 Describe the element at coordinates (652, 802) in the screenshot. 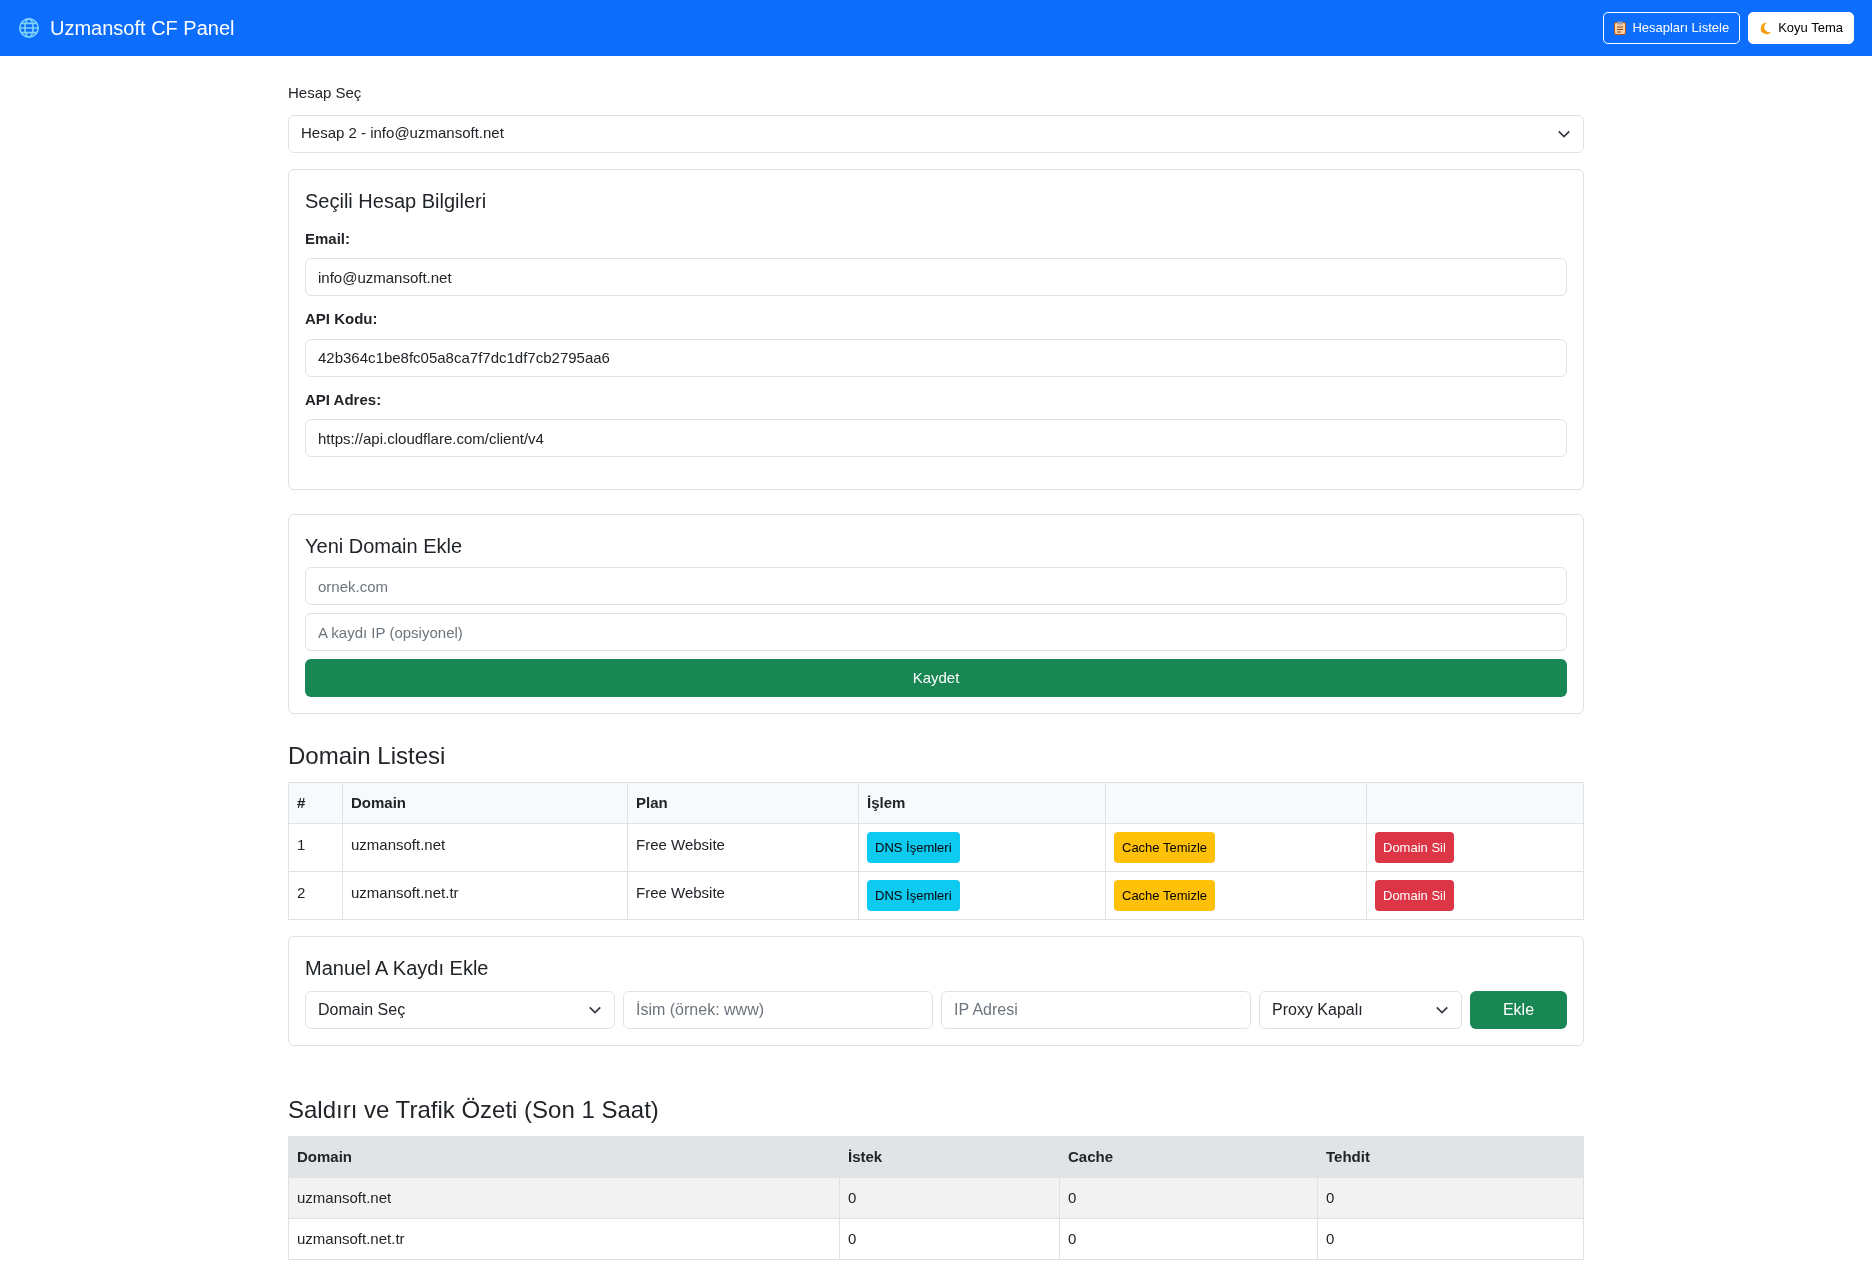

I see `column-header: Plan` at that location.